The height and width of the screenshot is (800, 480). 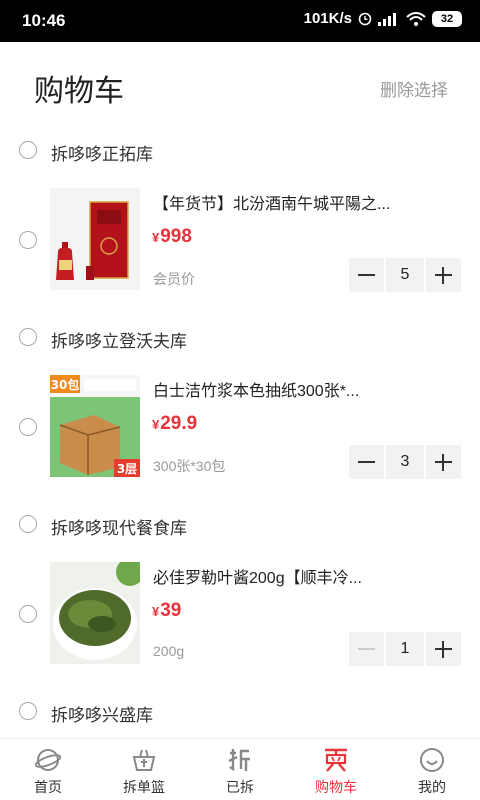 I want to click on tab-opened: 已拆, so click(x=240, y=769).